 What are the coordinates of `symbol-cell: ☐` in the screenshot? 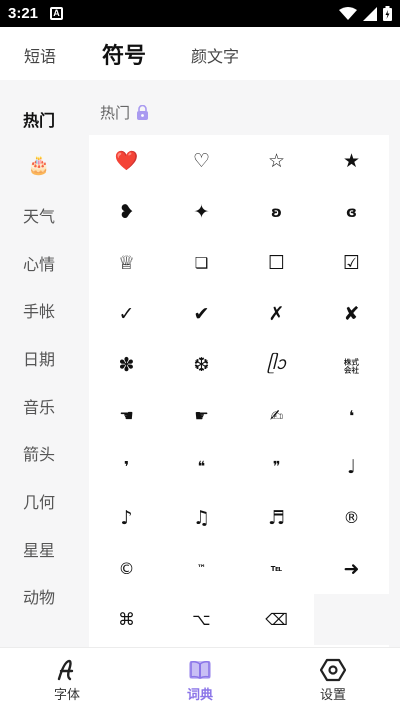 It's located at (276, 262).